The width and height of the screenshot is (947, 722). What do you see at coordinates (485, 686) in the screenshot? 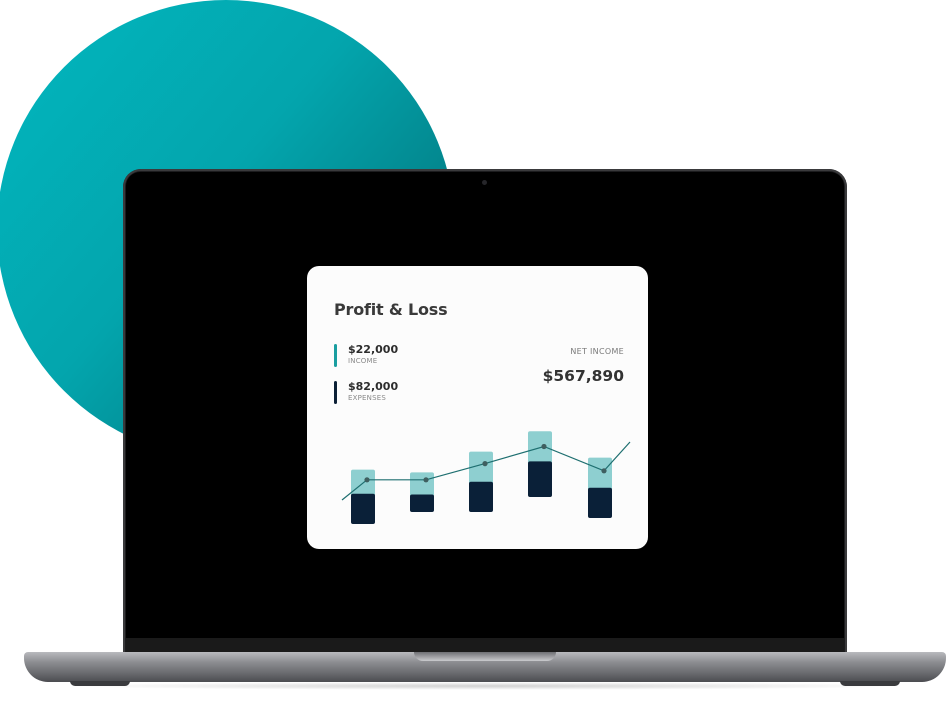
I see `laptop-shadow` at bounding box center [485, 686].